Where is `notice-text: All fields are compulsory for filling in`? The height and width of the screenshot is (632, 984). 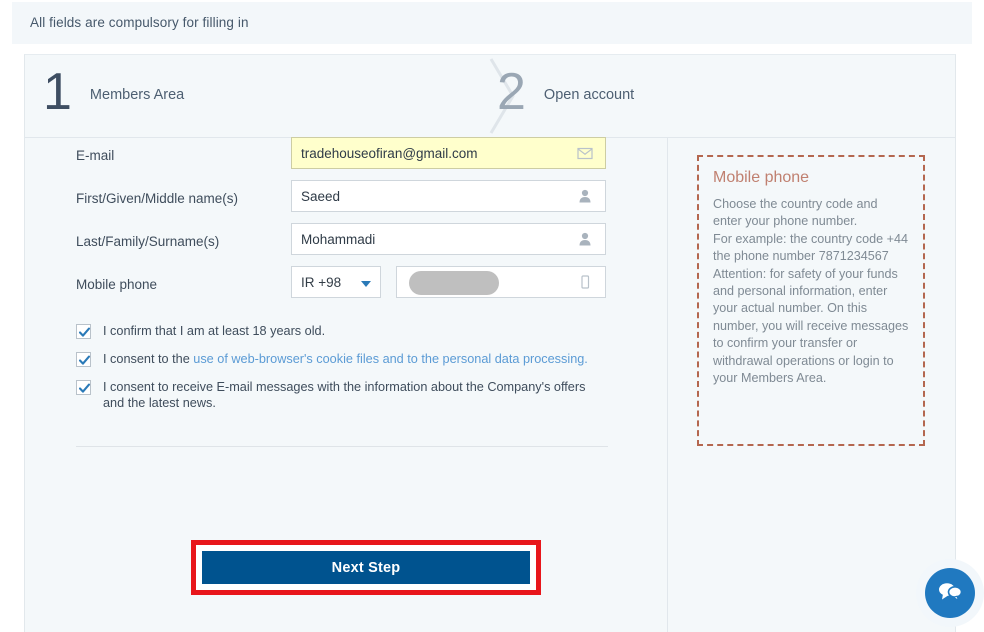
notice-text: All fields are compulsory for filling in is located at coordinates (139, 22).